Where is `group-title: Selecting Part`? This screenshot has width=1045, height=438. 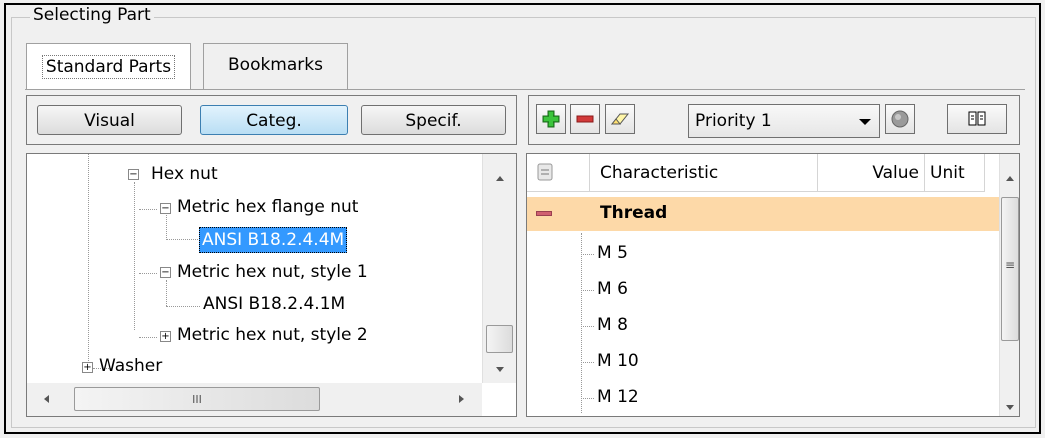
group-title: Selecting Part is located at coordinates (92, 15).